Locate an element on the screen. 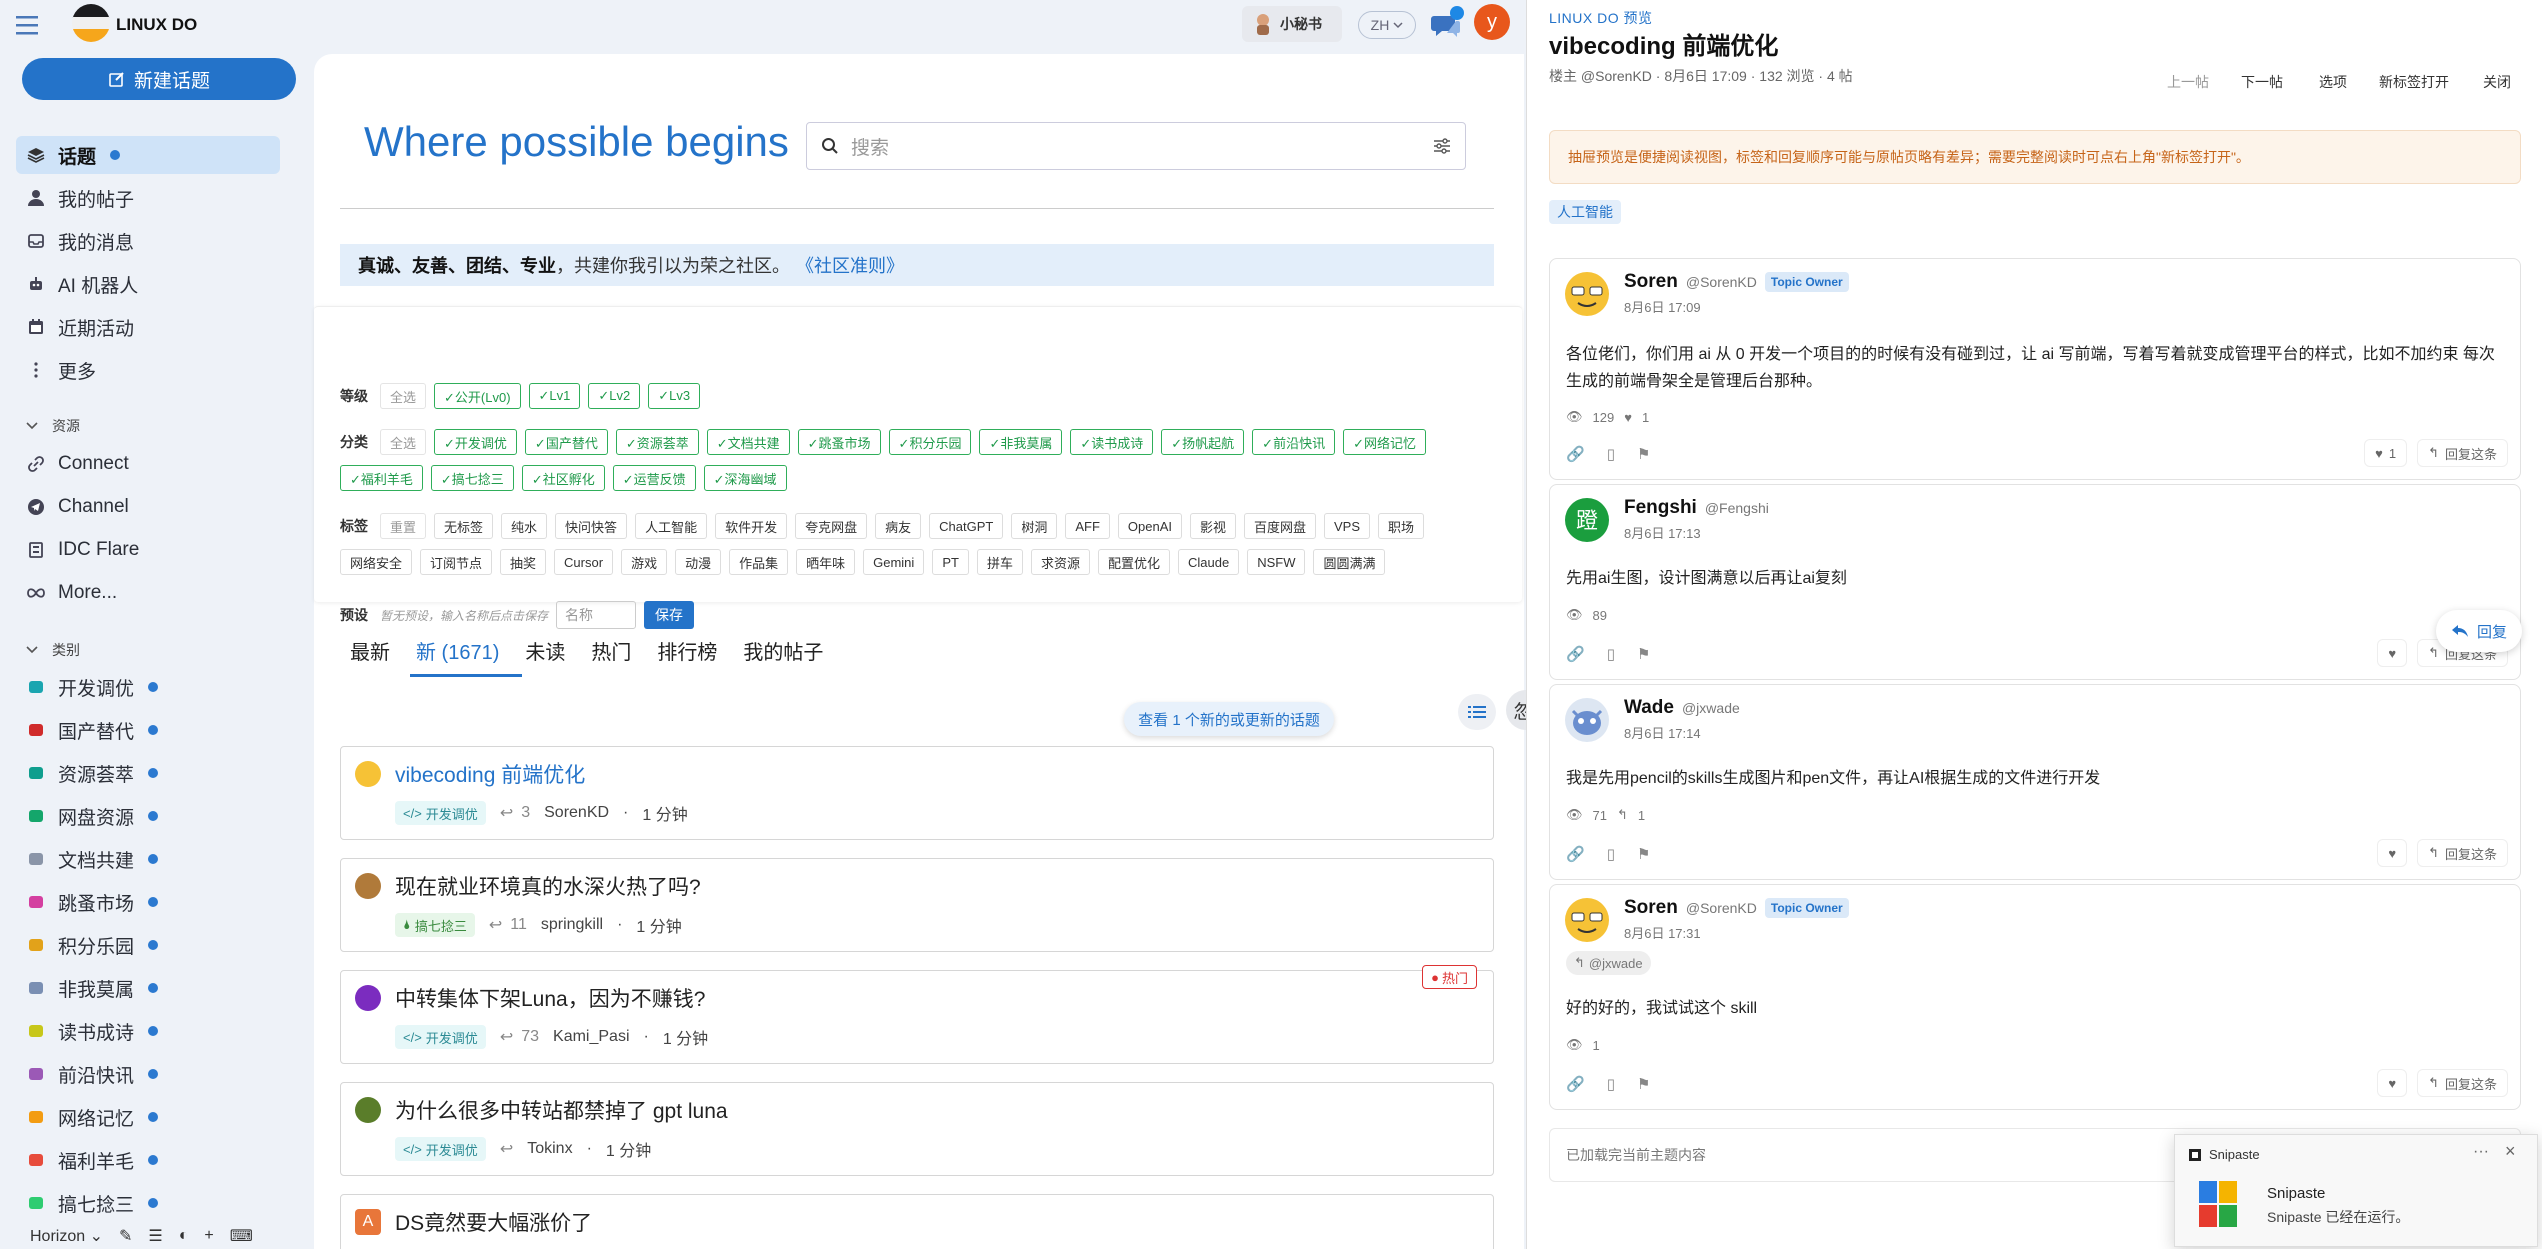 The height and width of the screenshot is (1249, 2542). topic-author: SorenKD is located at coordinates (576, 813).